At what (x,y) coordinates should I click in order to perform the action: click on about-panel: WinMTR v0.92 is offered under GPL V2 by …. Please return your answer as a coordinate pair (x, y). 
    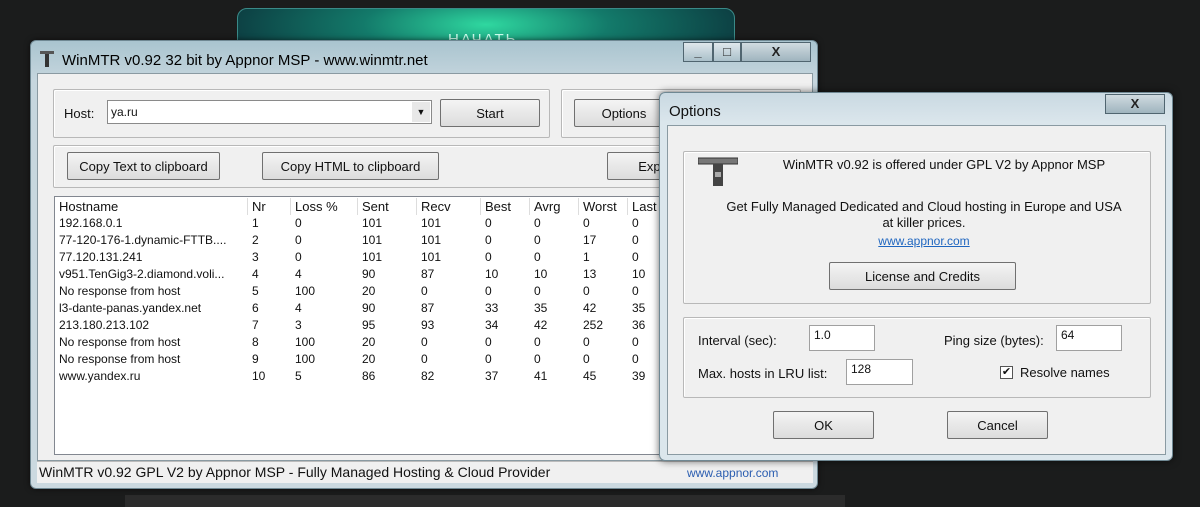
    Looking at the image, I should click on (917, 227).